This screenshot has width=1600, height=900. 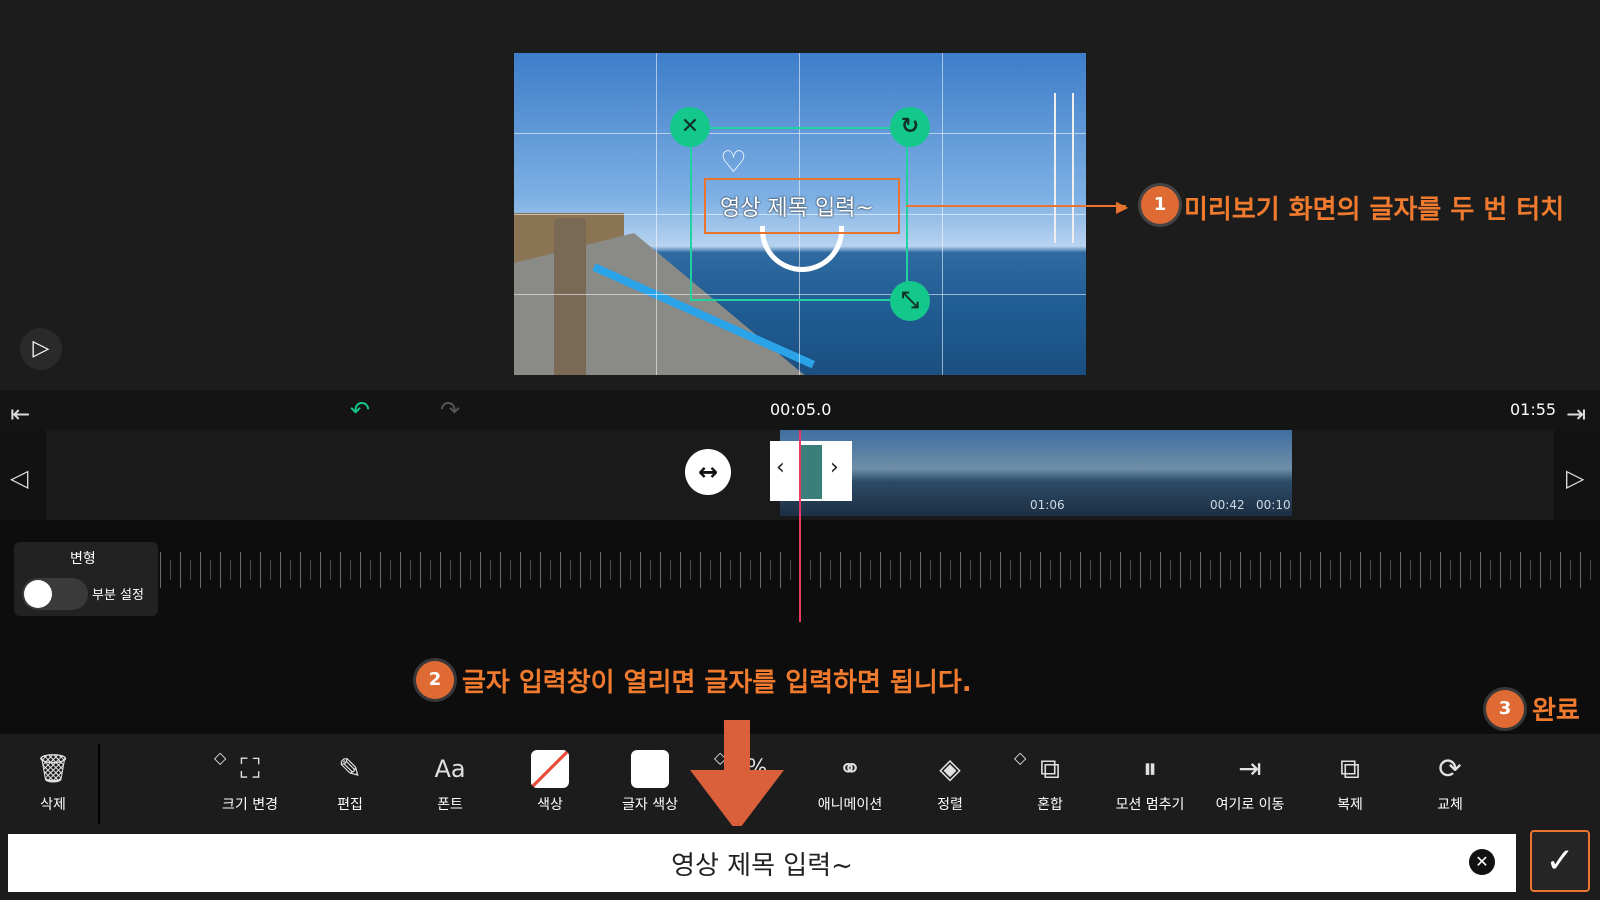 I want to click on scene-post, so click(x=570, y=296).